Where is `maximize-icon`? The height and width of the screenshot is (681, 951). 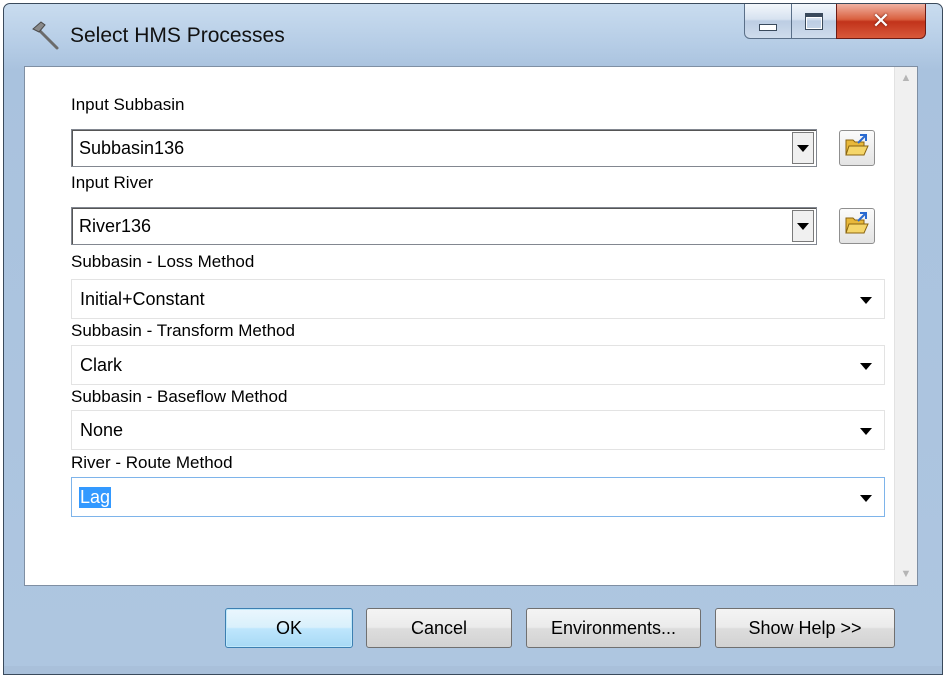 maximize-icon is located at coordinates (814, 21).